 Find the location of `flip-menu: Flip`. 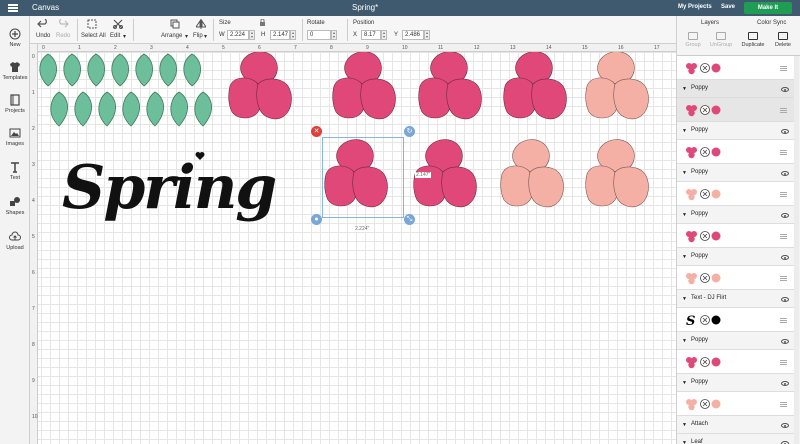

flip-menu: Flip is located at coordinates (198, 36).